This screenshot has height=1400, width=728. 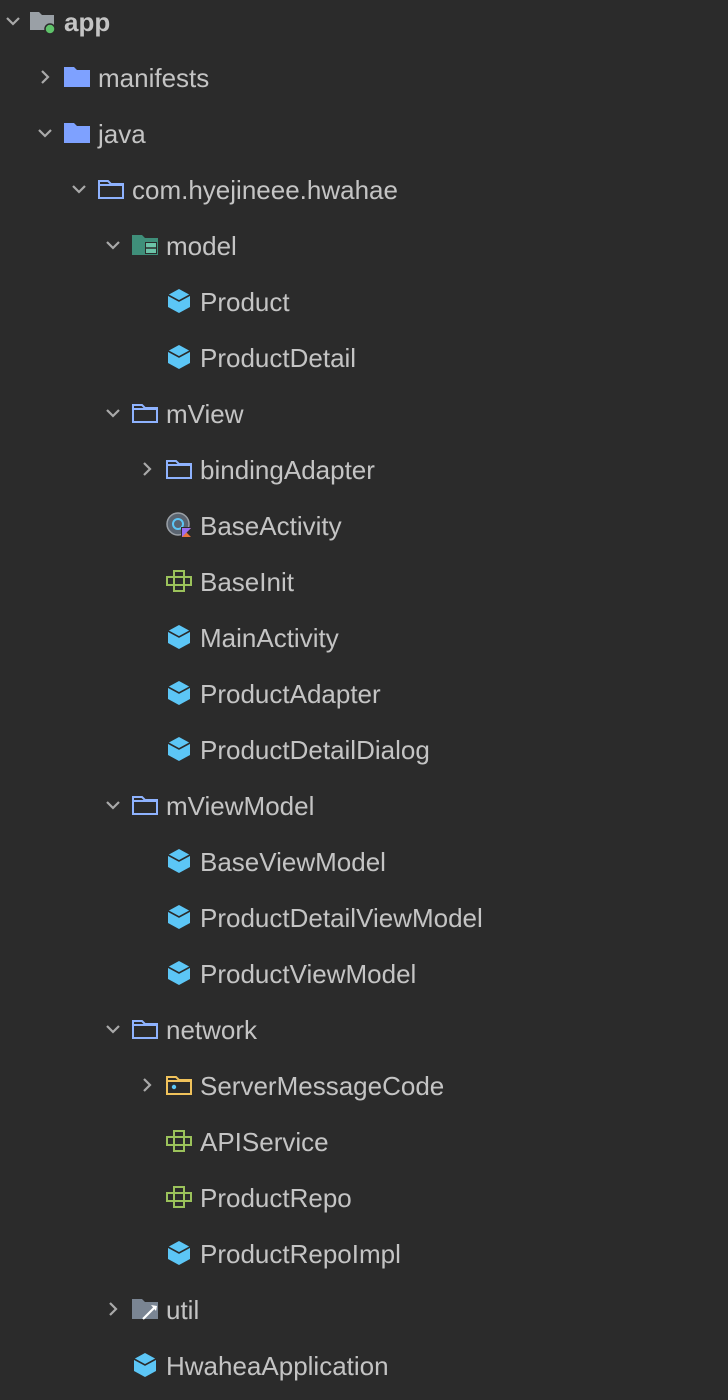 I want to click on abstract-kotlin-class-icon, so click(x=179, y=525).